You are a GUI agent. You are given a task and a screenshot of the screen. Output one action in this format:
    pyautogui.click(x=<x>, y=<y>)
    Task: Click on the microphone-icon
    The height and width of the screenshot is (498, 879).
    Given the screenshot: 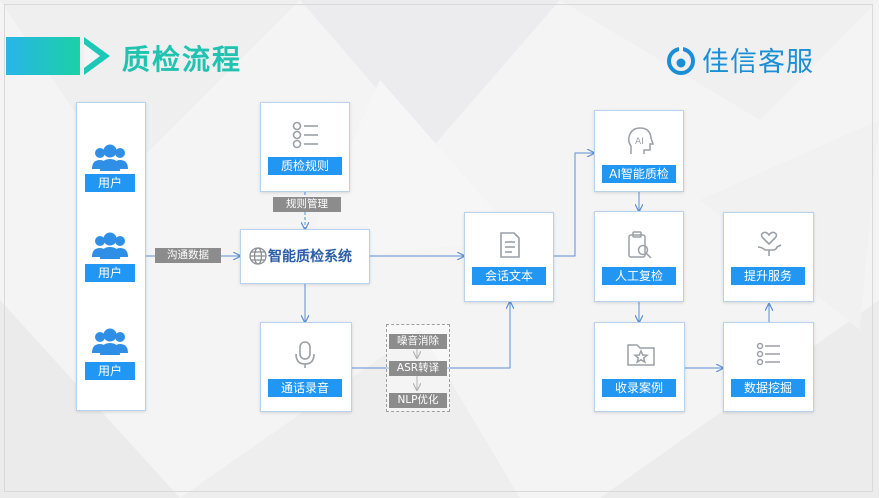 What is the action you would take?
    pyautogui.click(x=305, y=354)
    